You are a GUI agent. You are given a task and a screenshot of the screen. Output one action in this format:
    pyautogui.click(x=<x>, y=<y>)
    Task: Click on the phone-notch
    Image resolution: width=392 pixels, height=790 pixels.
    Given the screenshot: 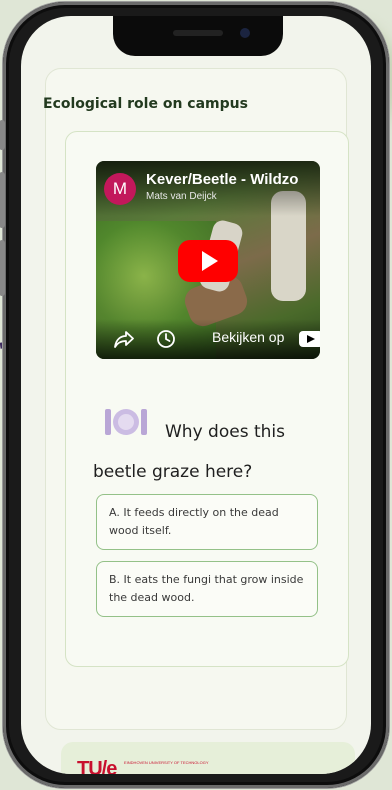 What is the action you would take?
    pyautogui.click(x=198, y=36)
    